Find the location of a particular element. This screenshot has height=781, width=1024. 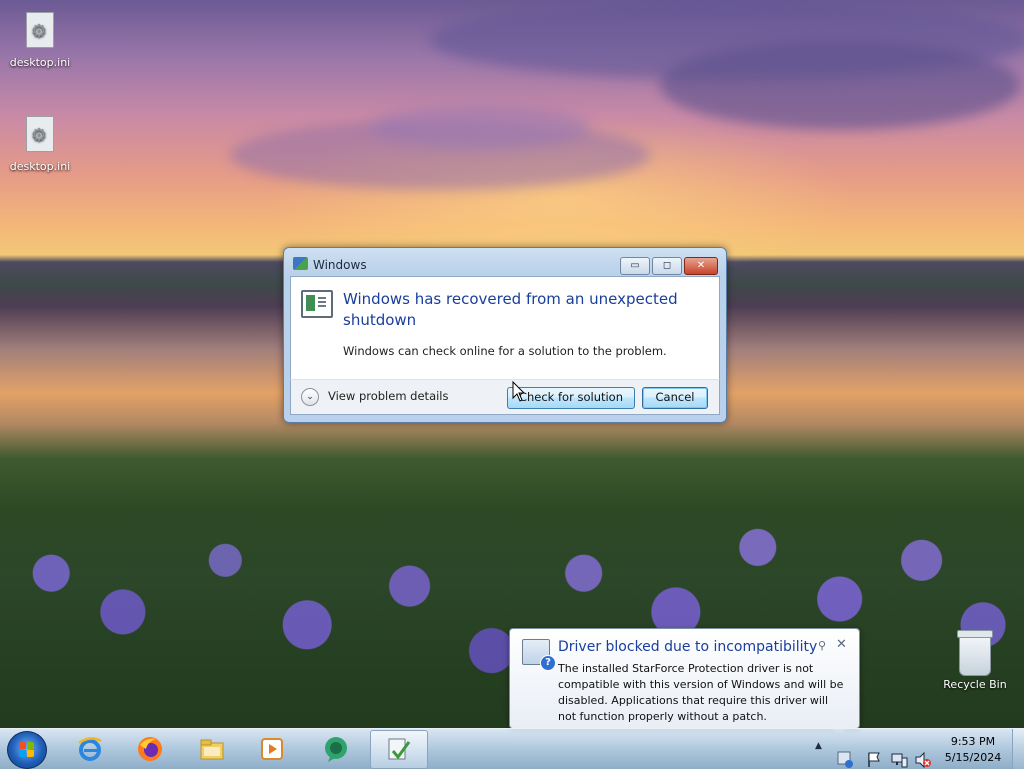

show-hidden-icons-button: ▲ is located at coordinates (818, 761).